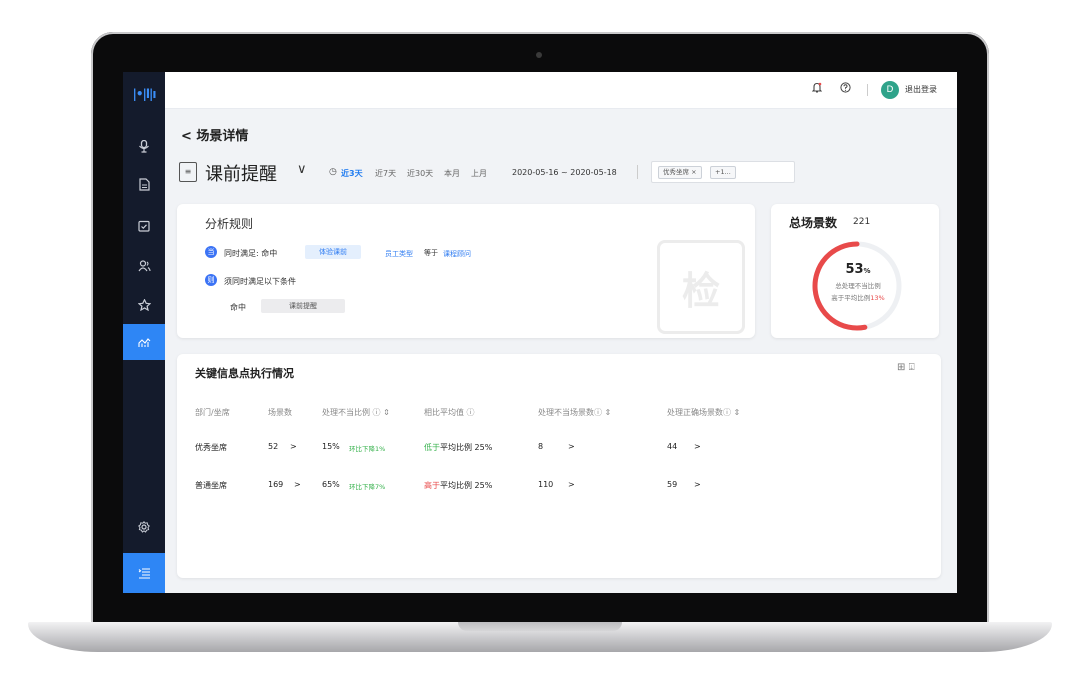  What do you see at coordinates (845, 89) in the screenshot?
I see `help-icon` at bounding box center [845, 89].